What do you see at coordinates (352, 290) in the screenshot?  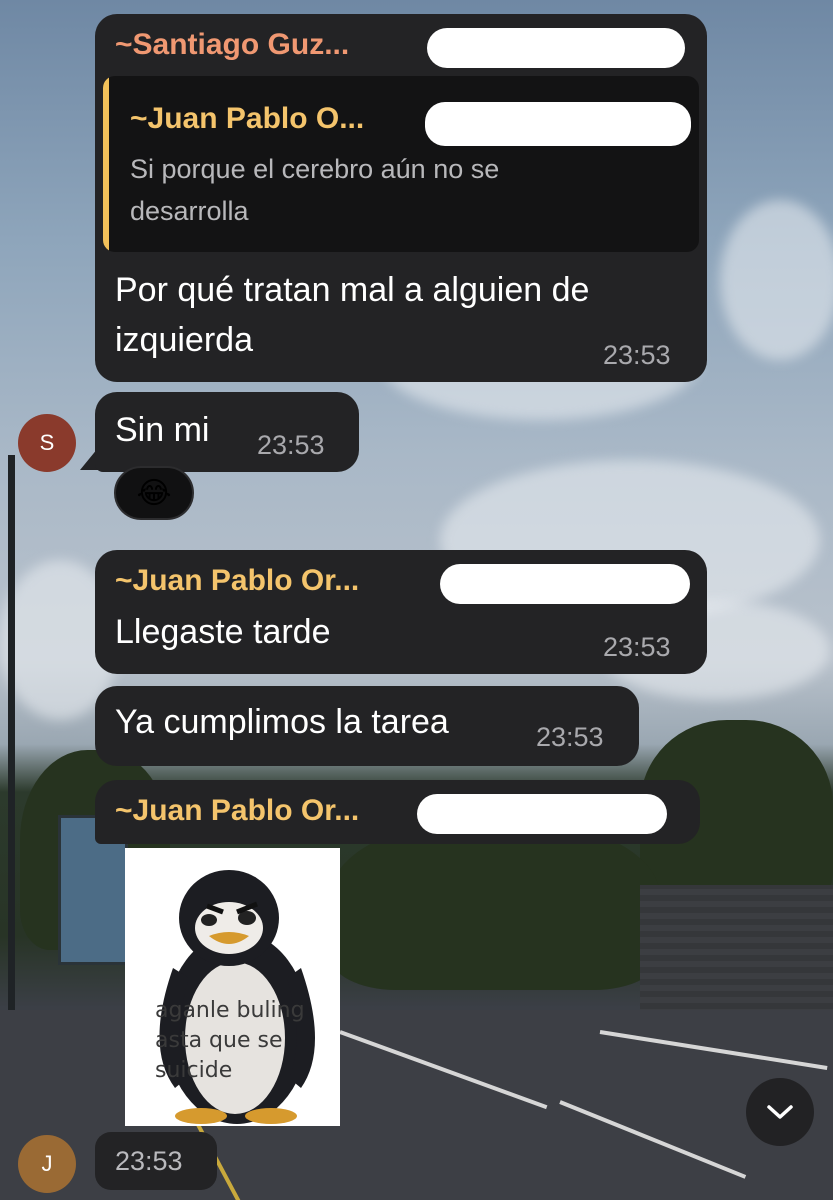 I see `message-text-line: Por qué tratan mal a alguien de` at bounding box center [352, 290].